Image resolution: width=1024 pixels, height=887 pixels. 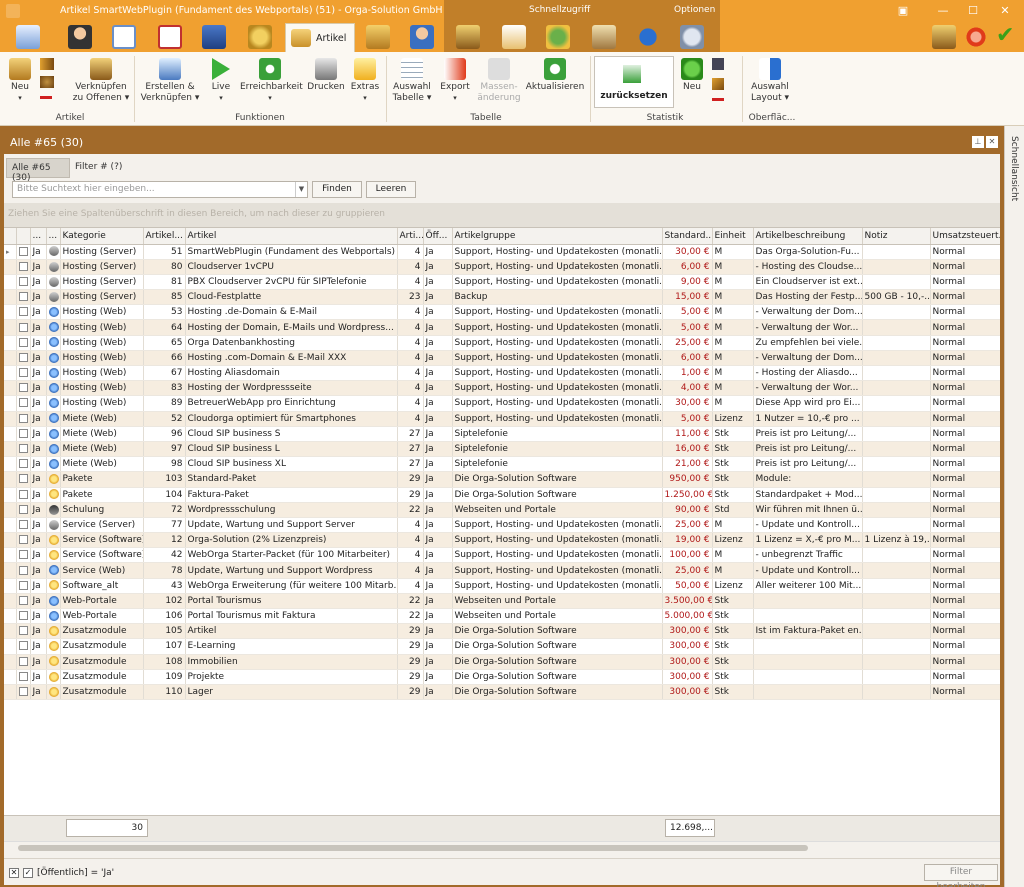 What do you see at coordinates (170, 37) in the screenshot?
I see `tasks-tab-icon` at bounding box center [170, 37].